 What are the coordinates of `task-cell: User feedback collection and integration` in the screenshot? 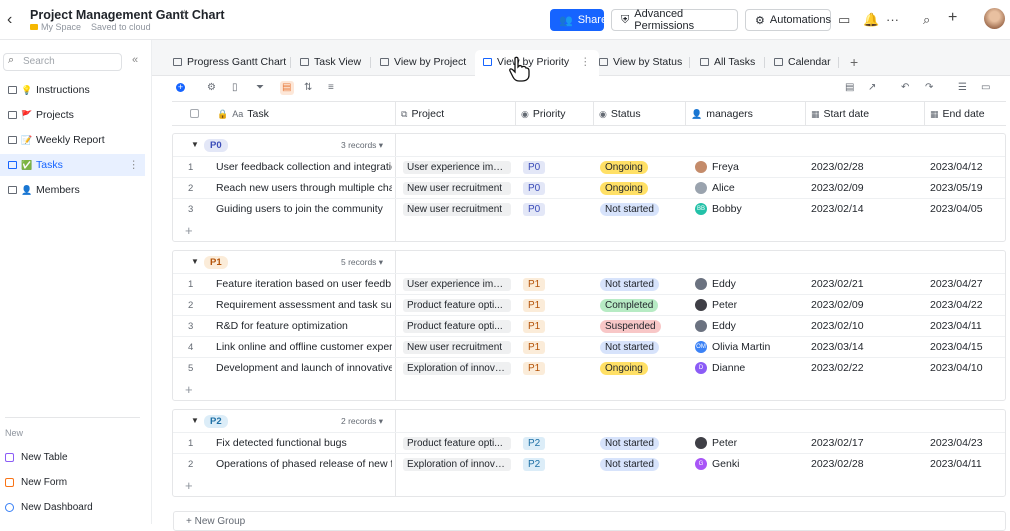 It's located at (304, 167).